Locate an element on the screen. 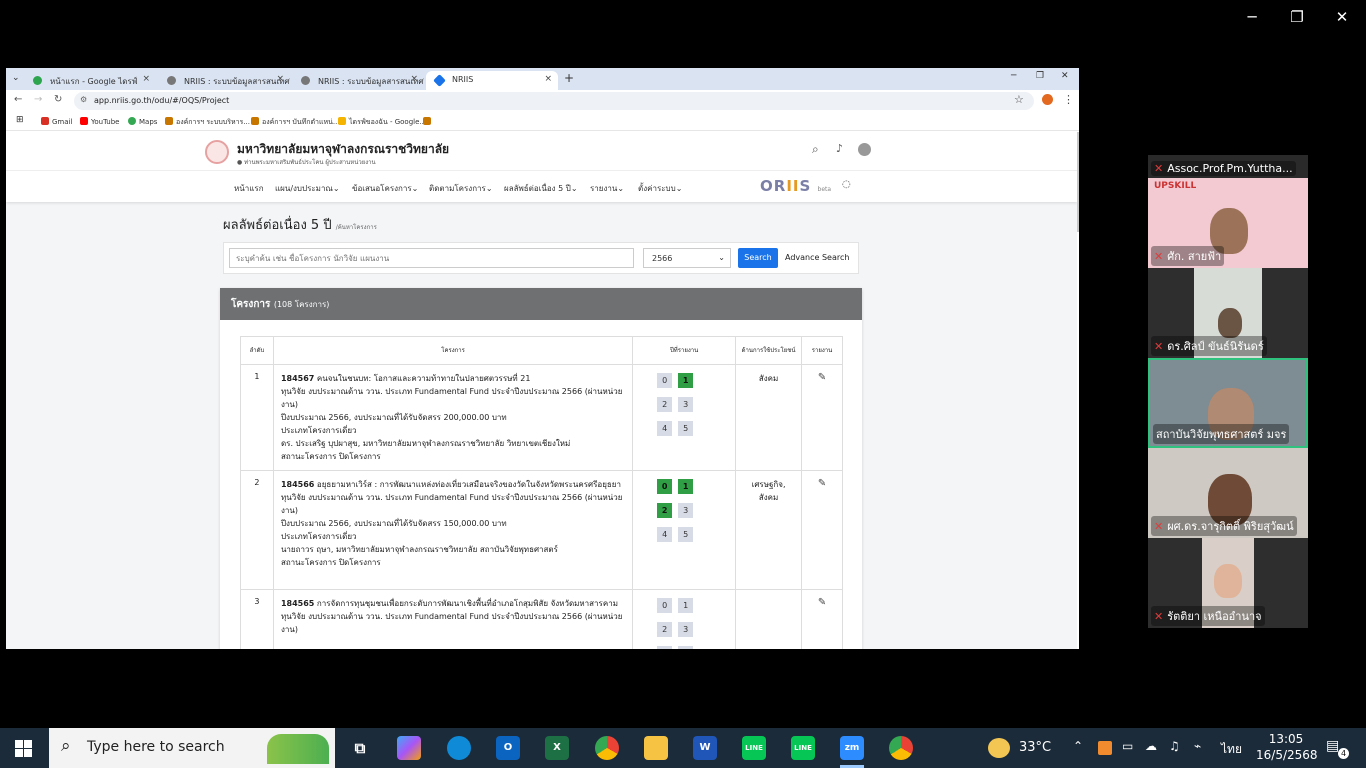 The height and width of the screenshot is (768, 1366). participant-tile: ✕ ผศ.ดร.จารุกิตติ์ พิริยสุวัฒน์ is located at coordinates (1228, 493).